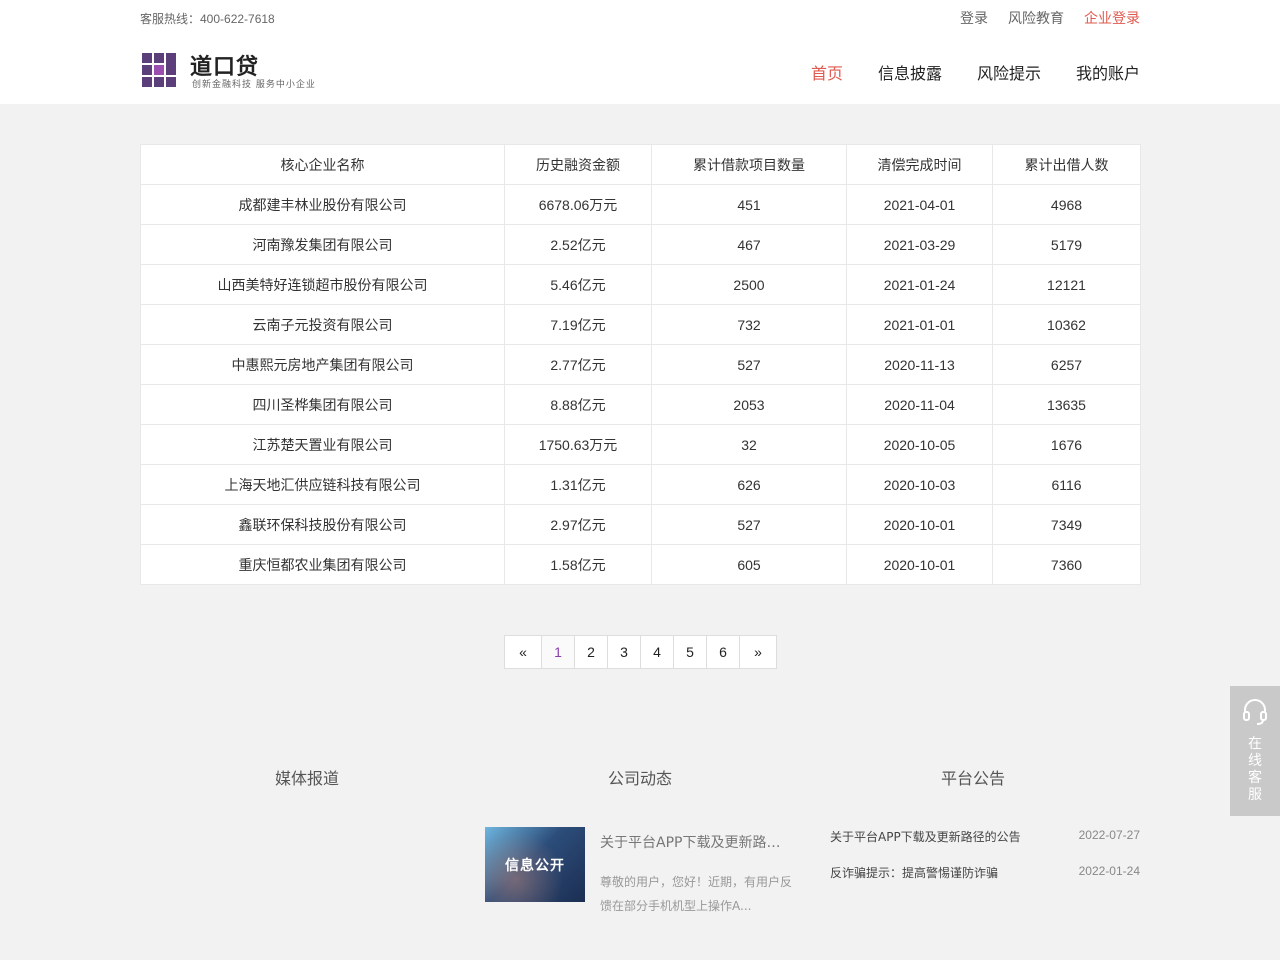 The height and width of the screenshot is (960, 1280). Describe the element at coordinates (749, 244) in the screenshot. I see `project-count-cell: 467` at that location.